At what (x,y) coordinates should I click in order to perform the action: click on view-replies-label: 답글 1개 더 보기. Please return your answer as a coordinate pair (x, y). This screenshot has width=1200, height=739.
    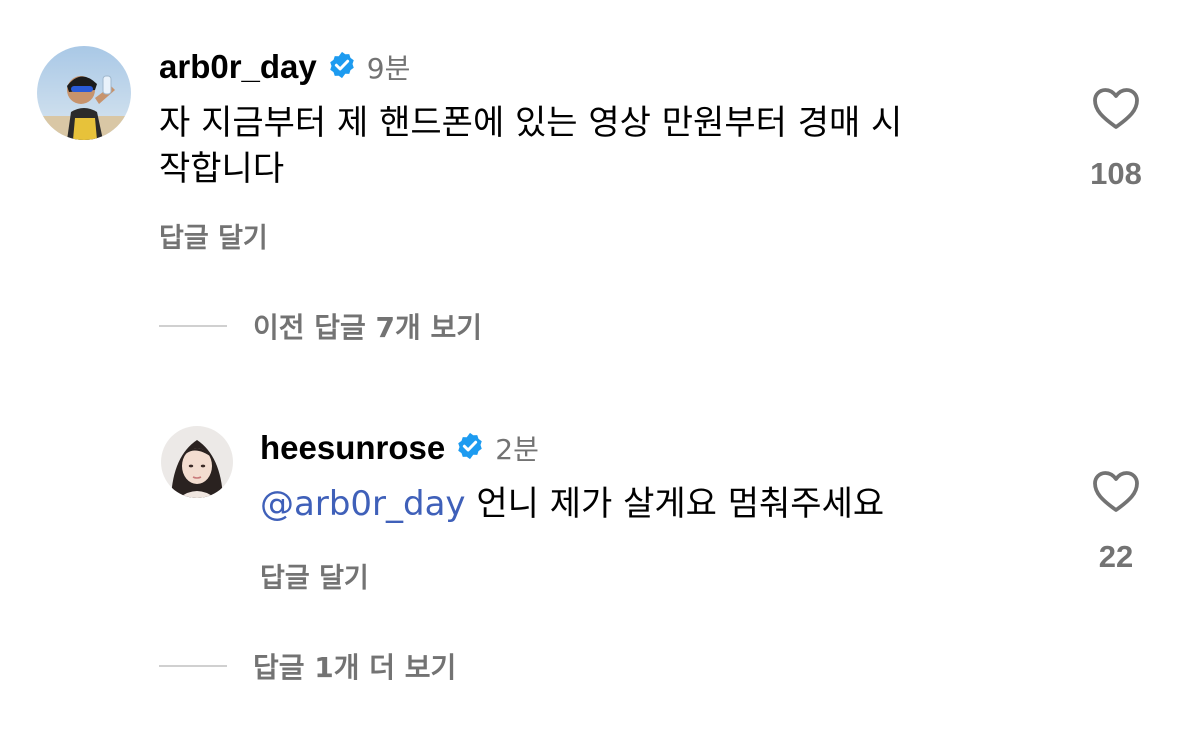
    Looking at the image, I should click on (355, 667).